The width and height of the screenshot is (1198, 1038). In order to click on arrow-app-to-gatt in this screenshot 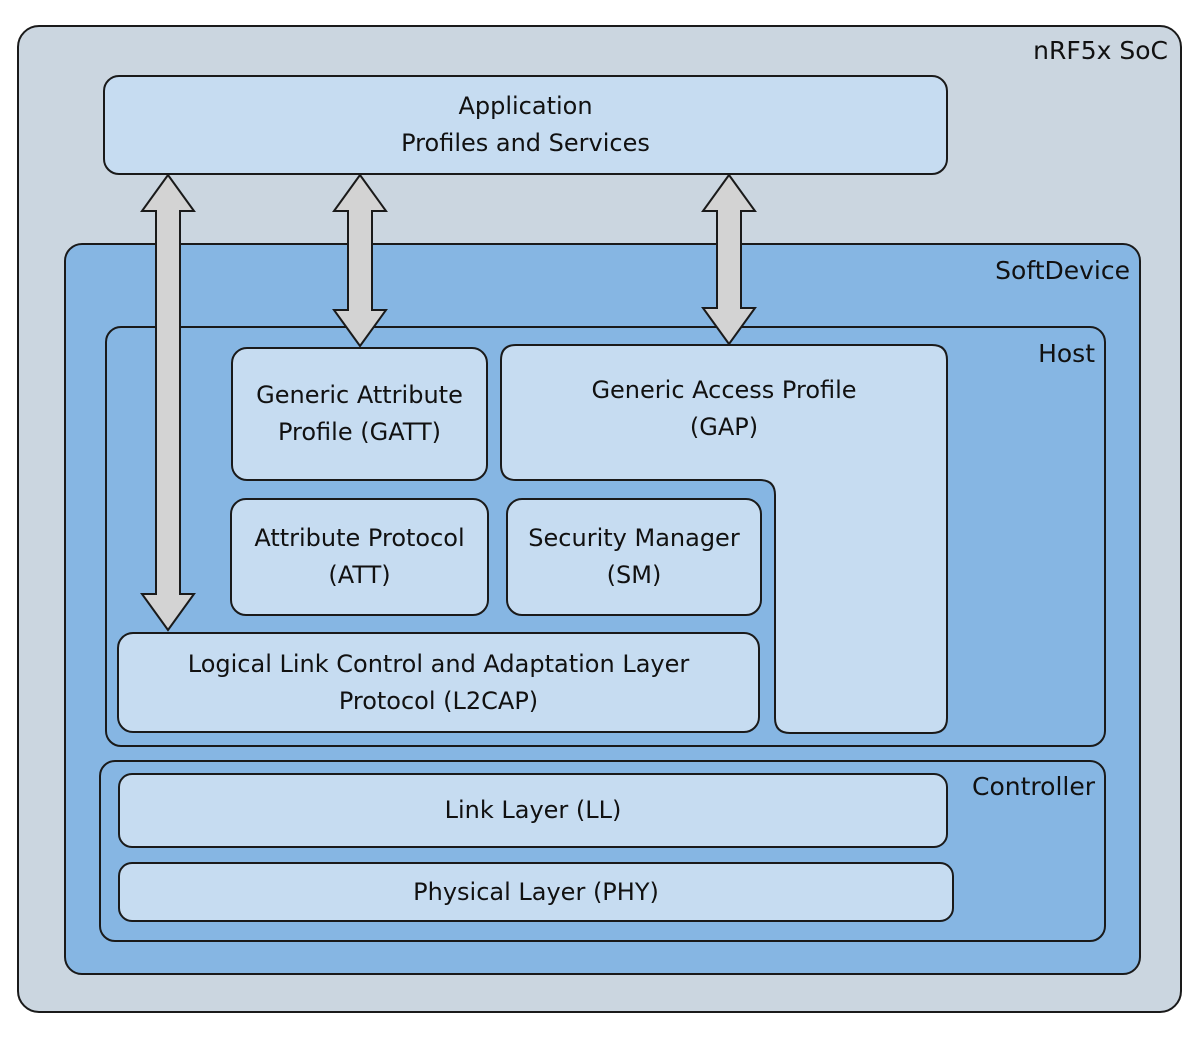, I will do `click(360, 260)`.